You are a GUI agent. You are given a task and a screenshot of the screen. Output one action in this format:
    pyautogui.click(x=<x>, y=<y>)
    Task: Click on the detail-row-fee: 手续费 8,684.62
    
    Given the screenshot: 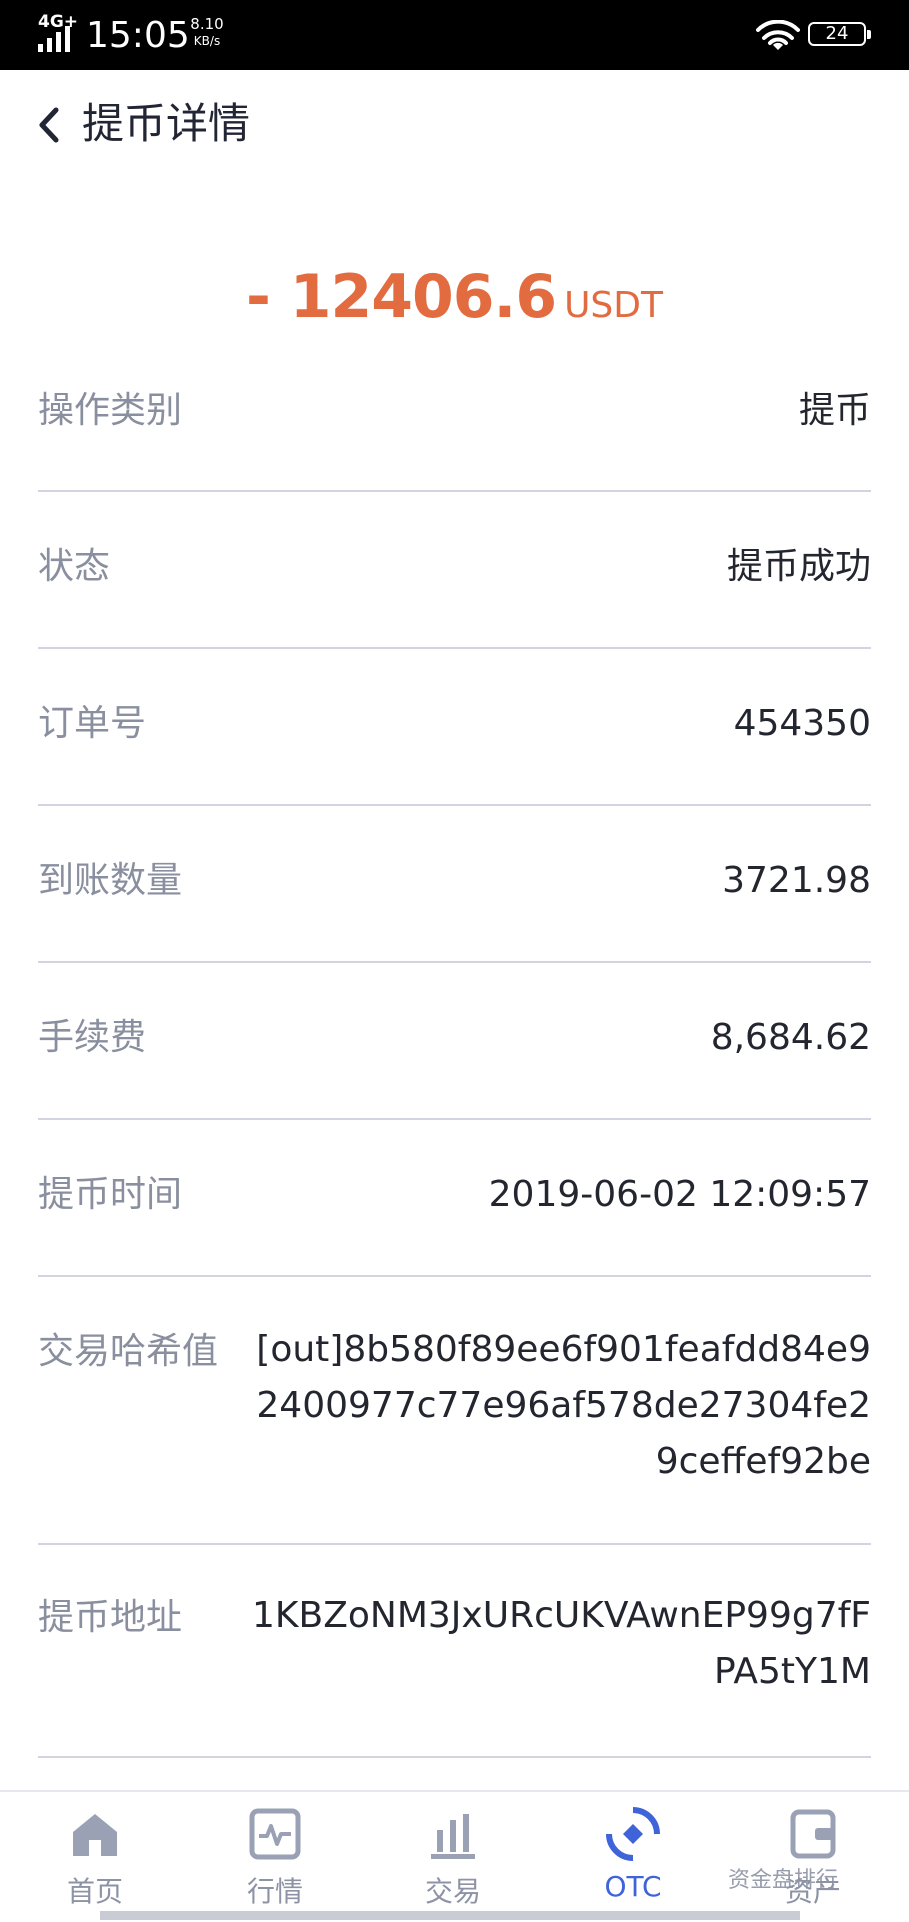 What is the action you would take?
    pyautogui.click(x=454, y=1041)
    